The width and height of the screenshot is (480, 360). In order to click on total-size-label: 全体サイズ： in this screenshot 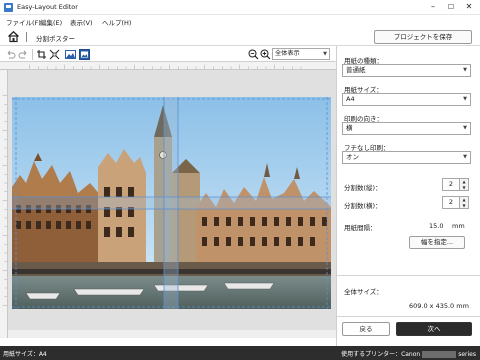, I will do `click(363, 292)`.